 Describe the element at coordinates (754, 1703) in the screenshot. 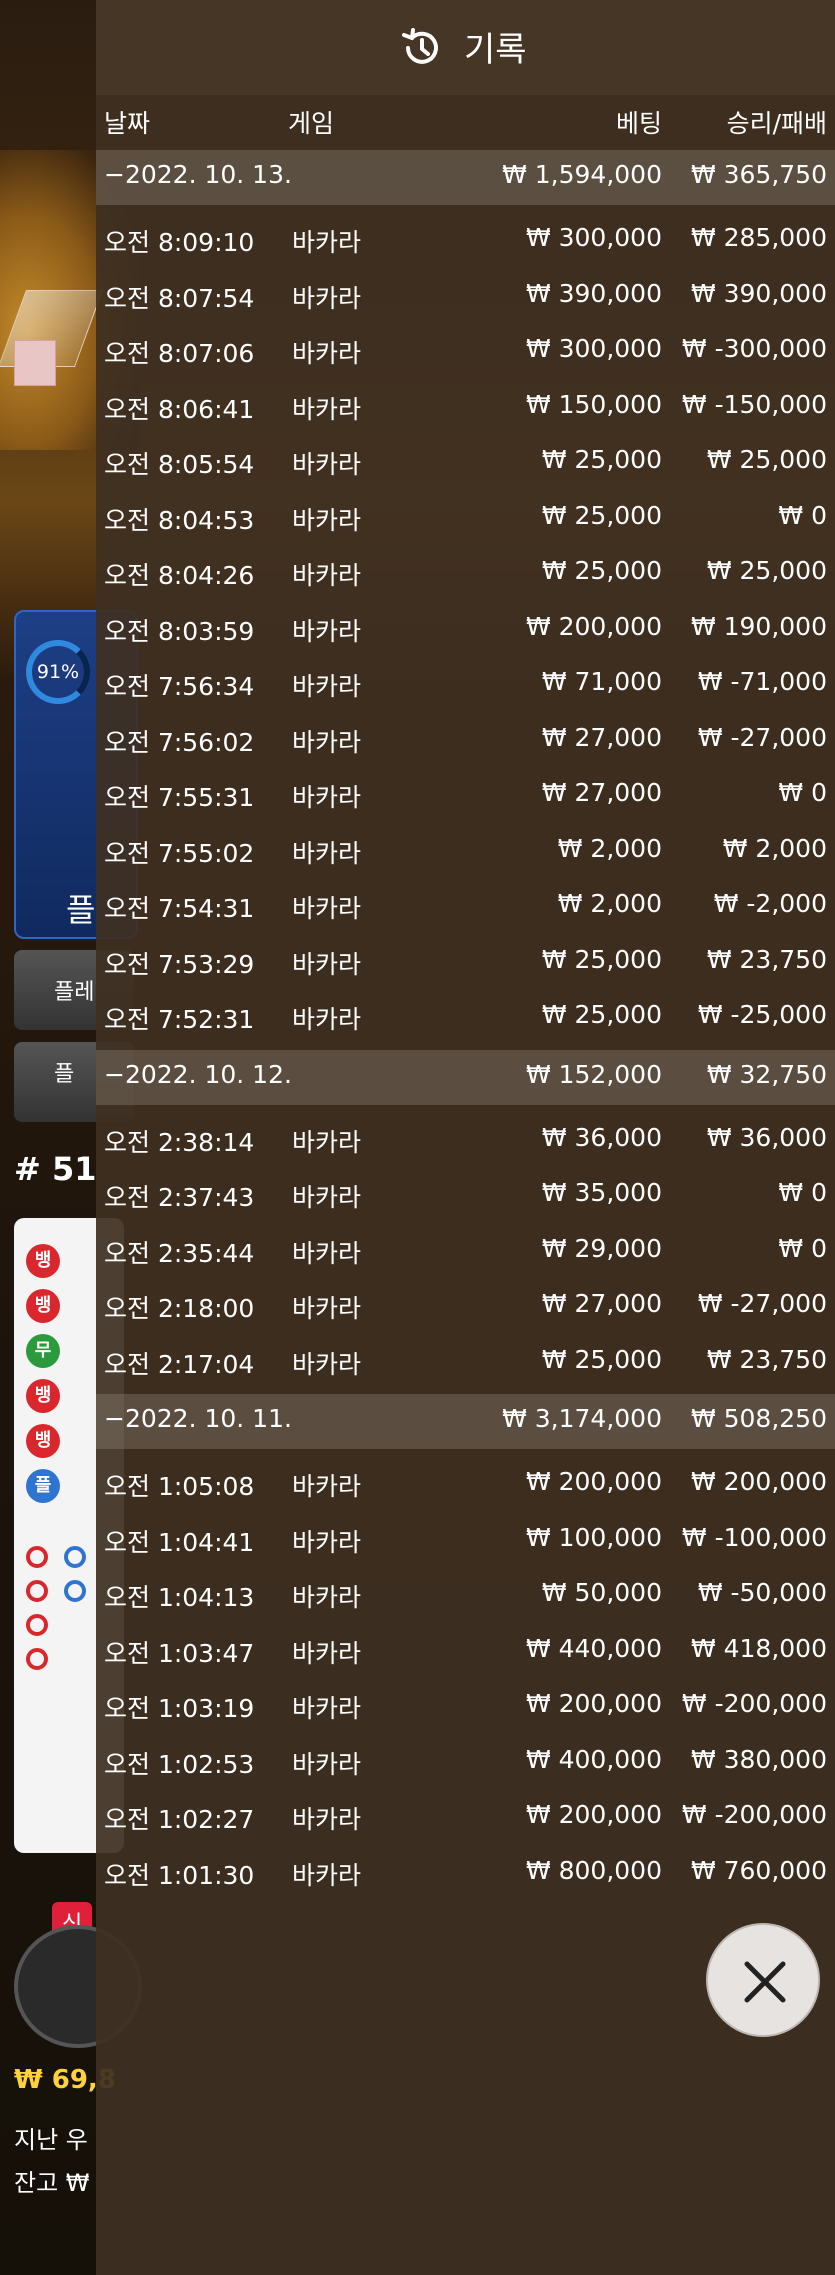

I see `row-result: ₩ -200,000` at that location.